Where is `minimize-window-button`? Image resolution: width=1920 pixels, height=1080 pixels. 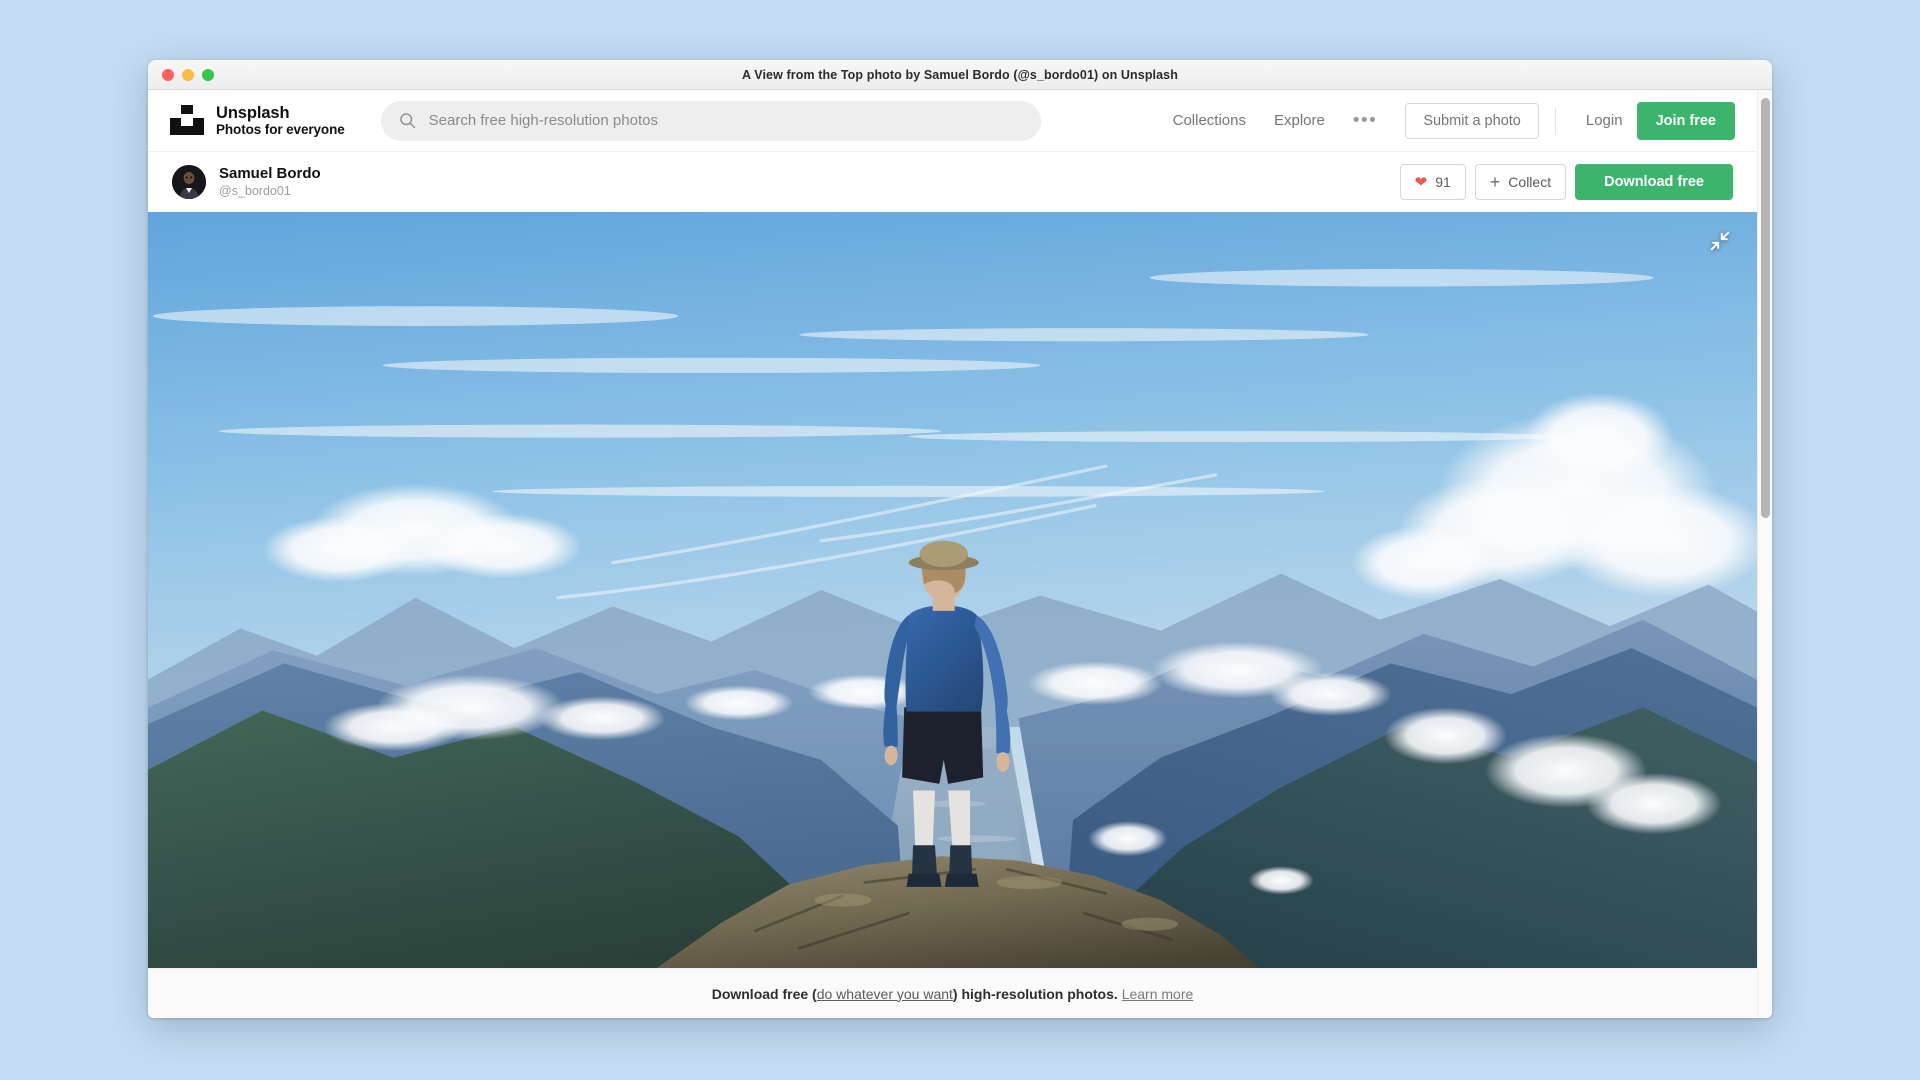
minimize-window-button is located at coordinates (188, 74).